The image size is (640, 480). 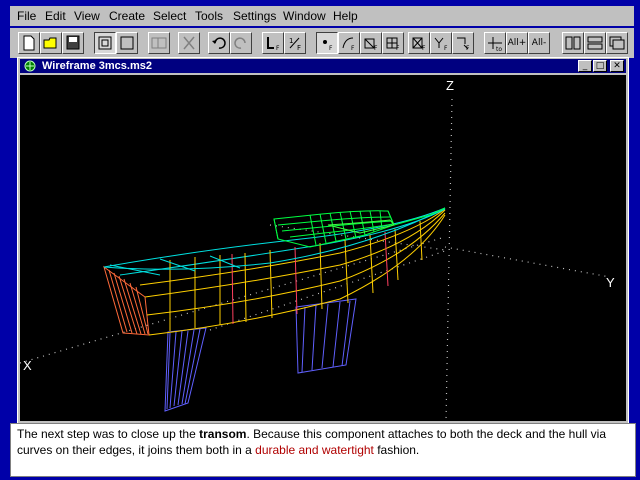 I want to click on snap-icon: to, so click(x=495, y=45).